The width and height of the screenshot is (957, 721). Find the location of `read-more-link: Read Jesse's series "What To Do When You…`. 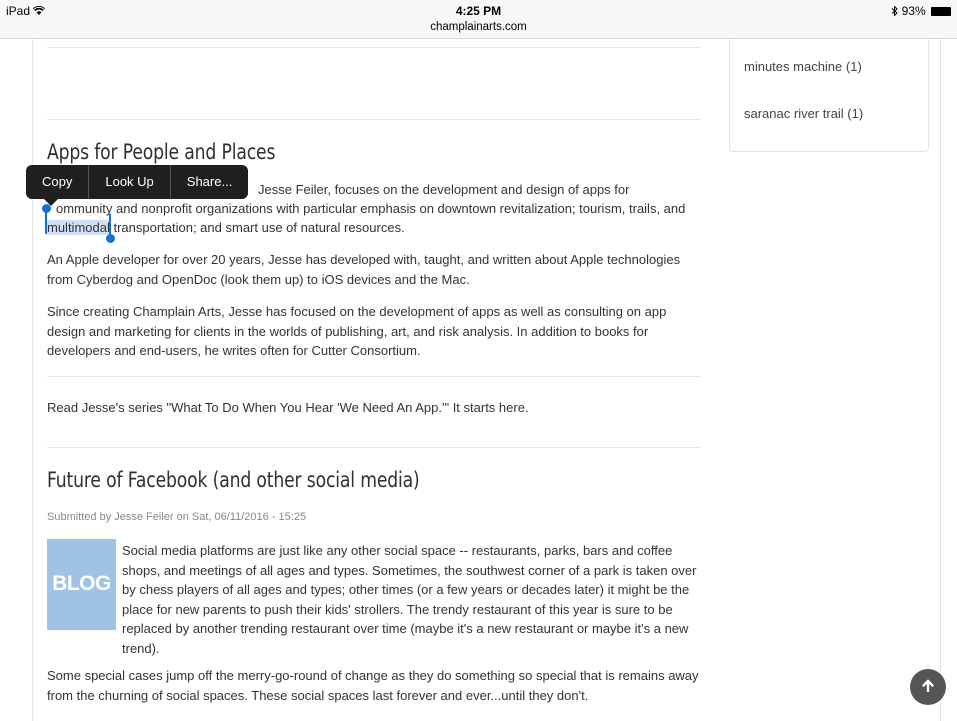

read-more-link: Read Jesse's series "What To Do When You… is located at coordinates (377, 408).